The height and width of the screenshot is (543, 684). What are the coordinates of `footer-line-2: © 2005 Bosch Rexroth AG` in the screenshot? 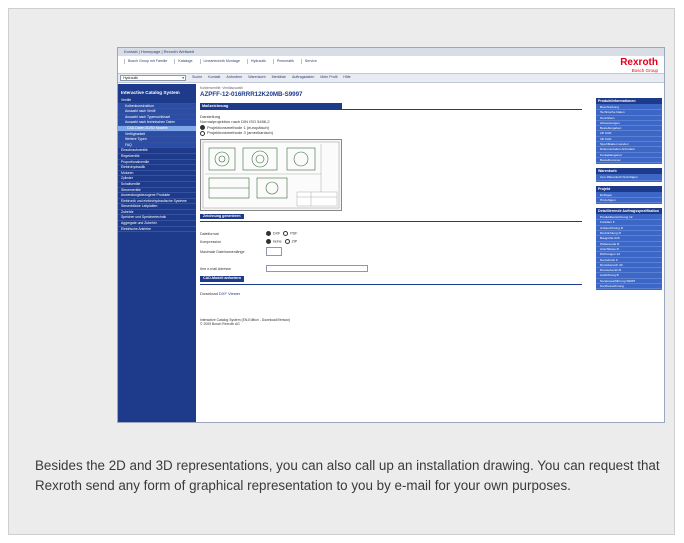 It's located at (220, 324).